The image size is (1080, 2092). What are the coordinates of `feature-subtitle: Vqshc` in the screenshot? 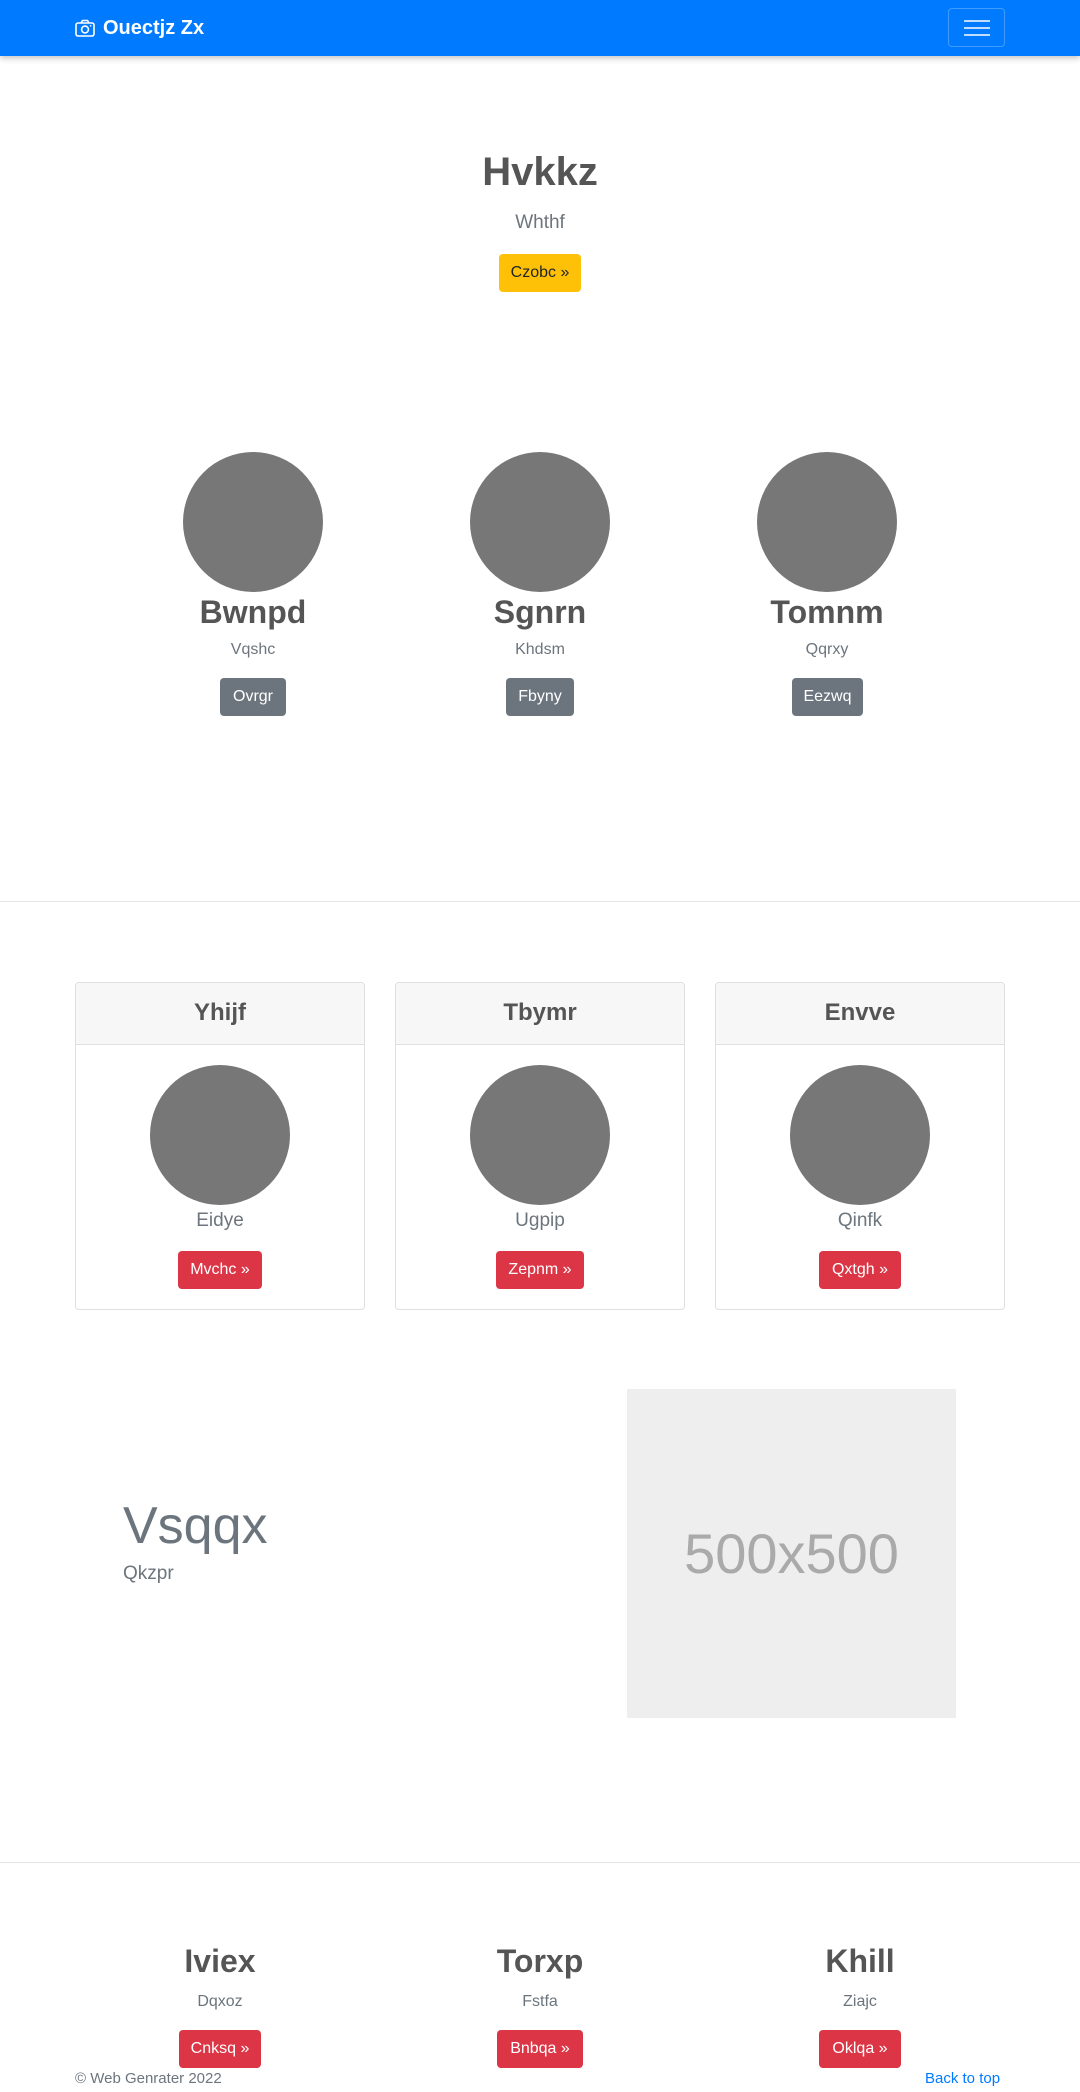 It's located at (253, 649).